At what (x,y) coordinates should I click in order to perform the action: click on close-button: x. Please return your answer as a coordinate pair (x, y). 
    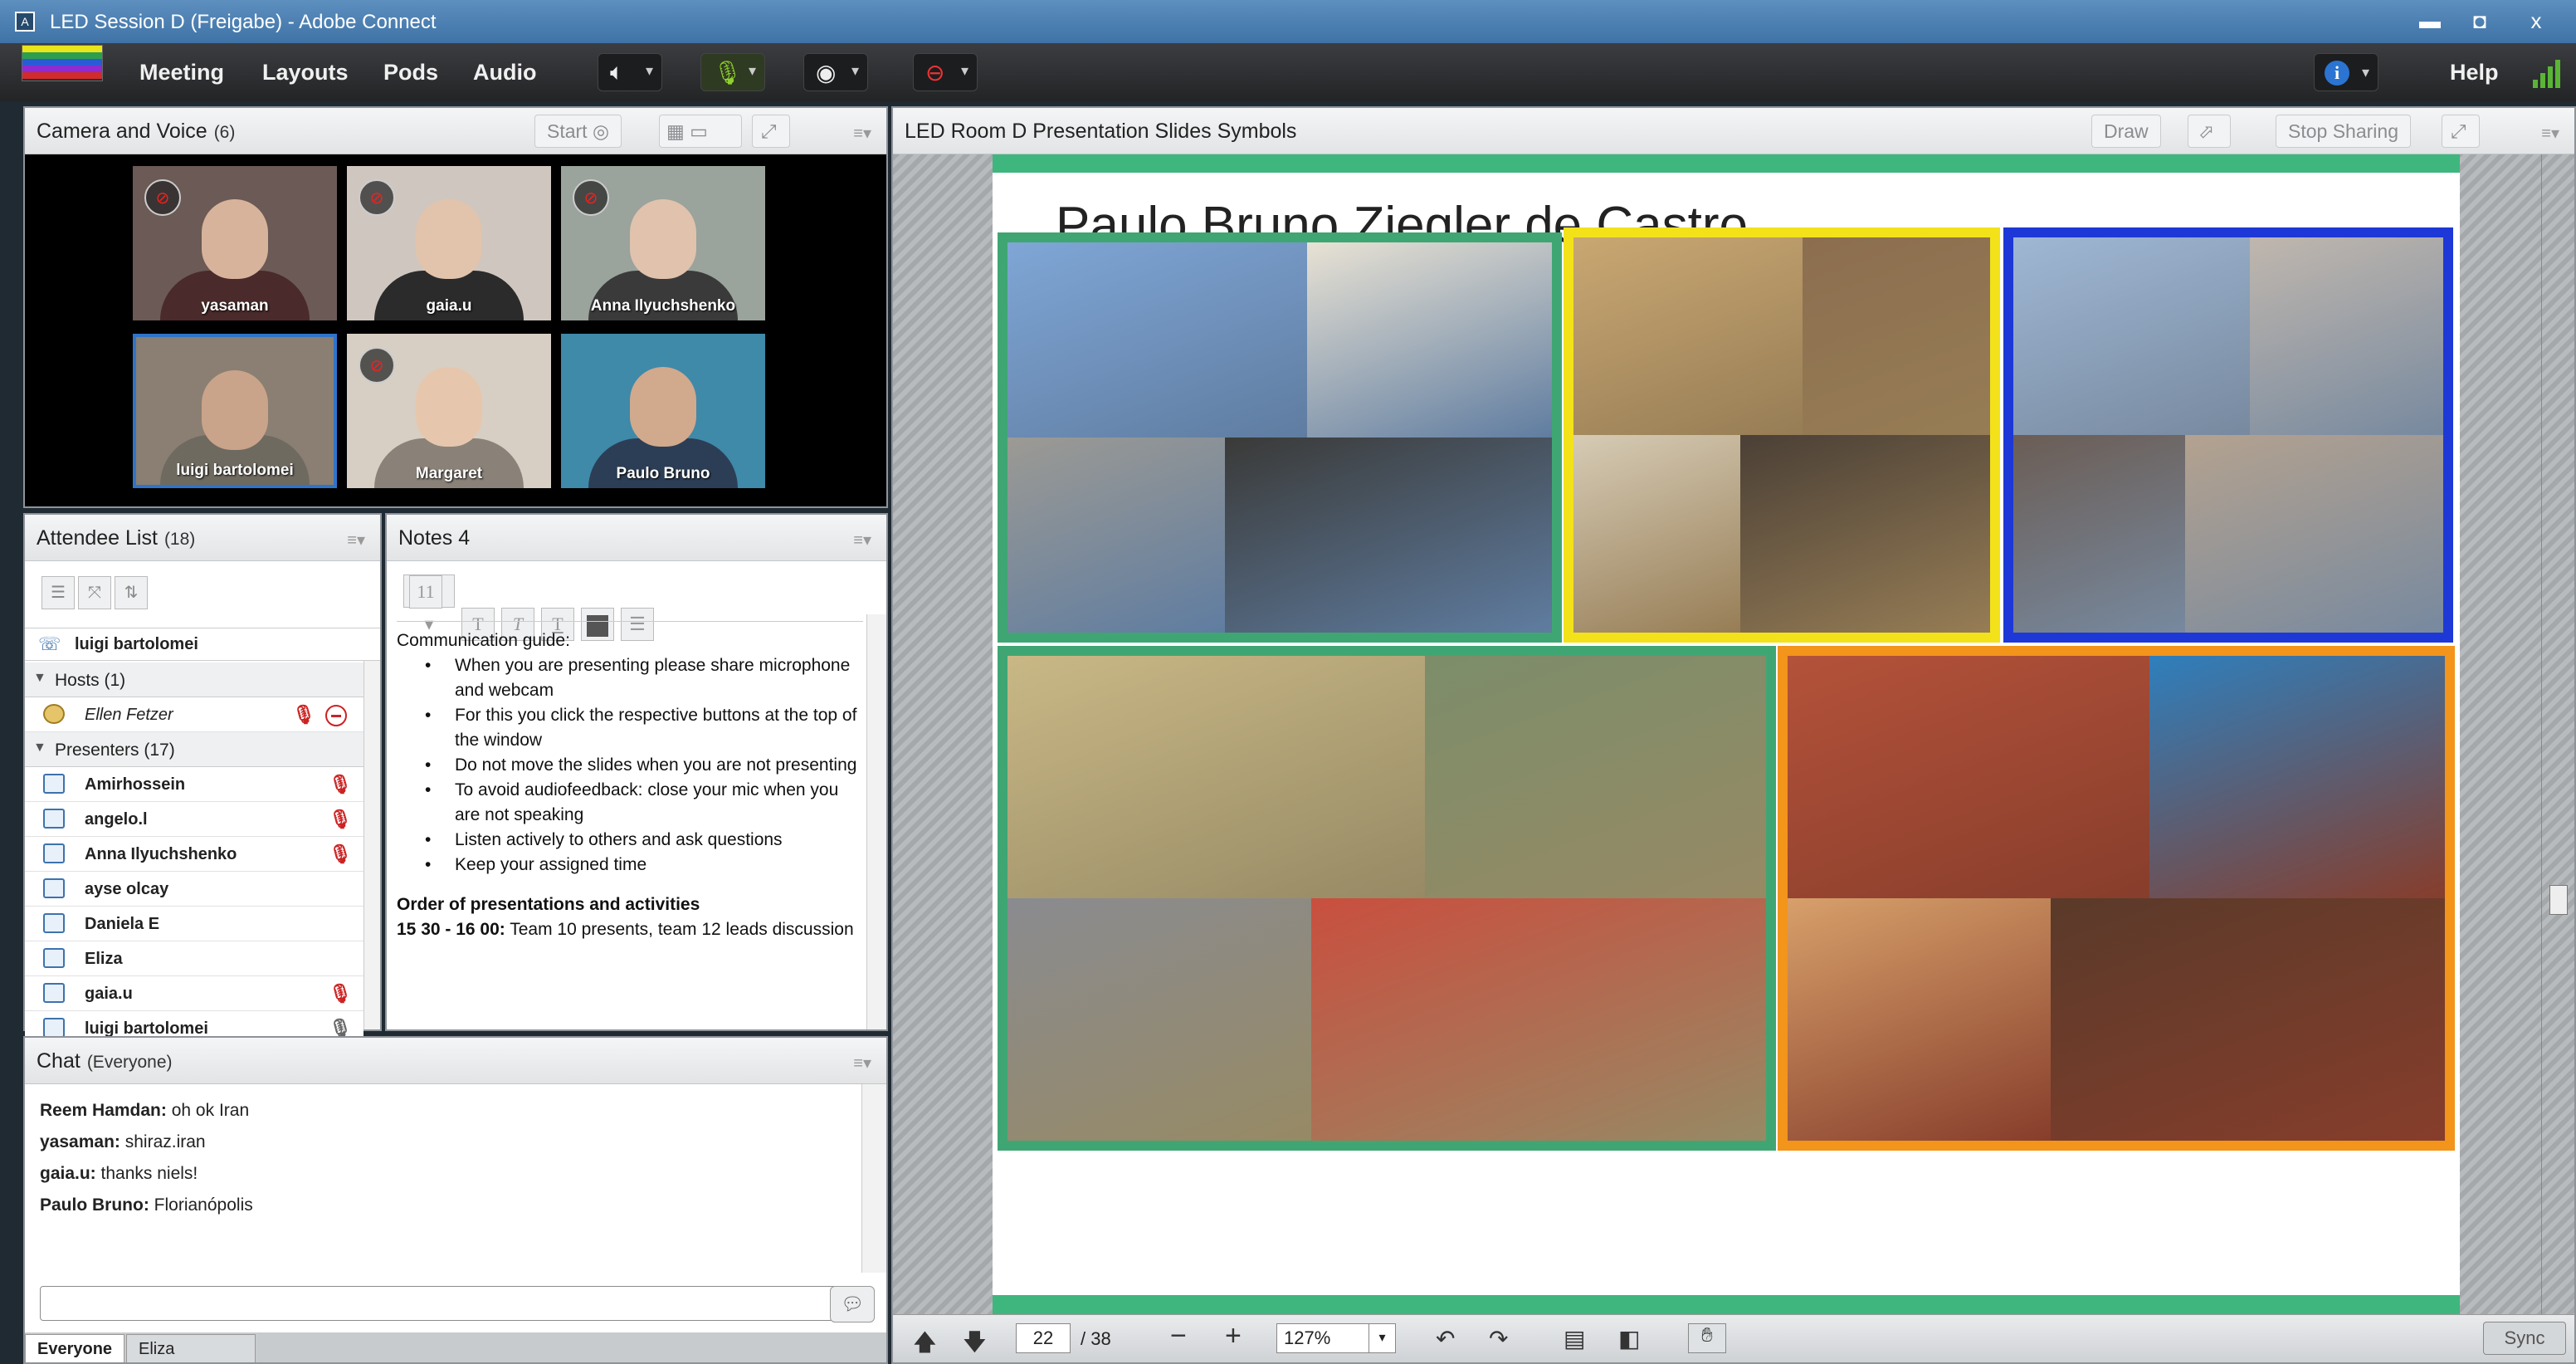
    Looking at the image, I should click on (2536, 21).